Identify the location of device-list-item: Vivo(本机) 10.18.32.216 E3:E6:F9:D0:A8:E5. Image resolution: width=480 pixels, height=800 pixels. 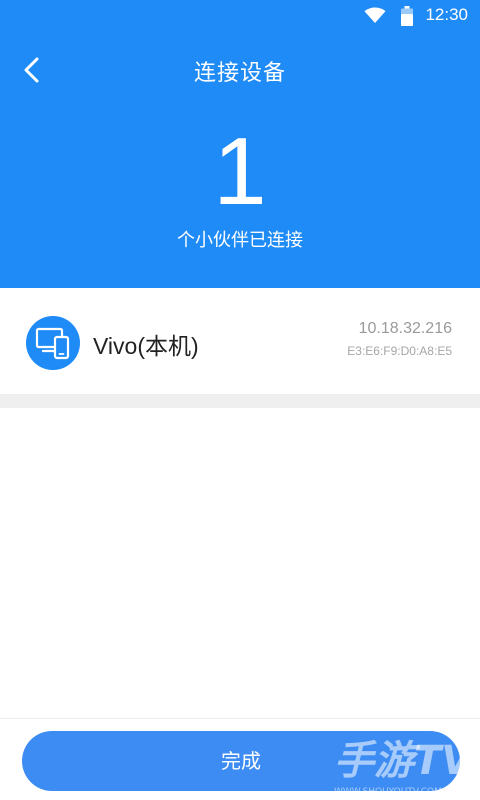
(240, 341).